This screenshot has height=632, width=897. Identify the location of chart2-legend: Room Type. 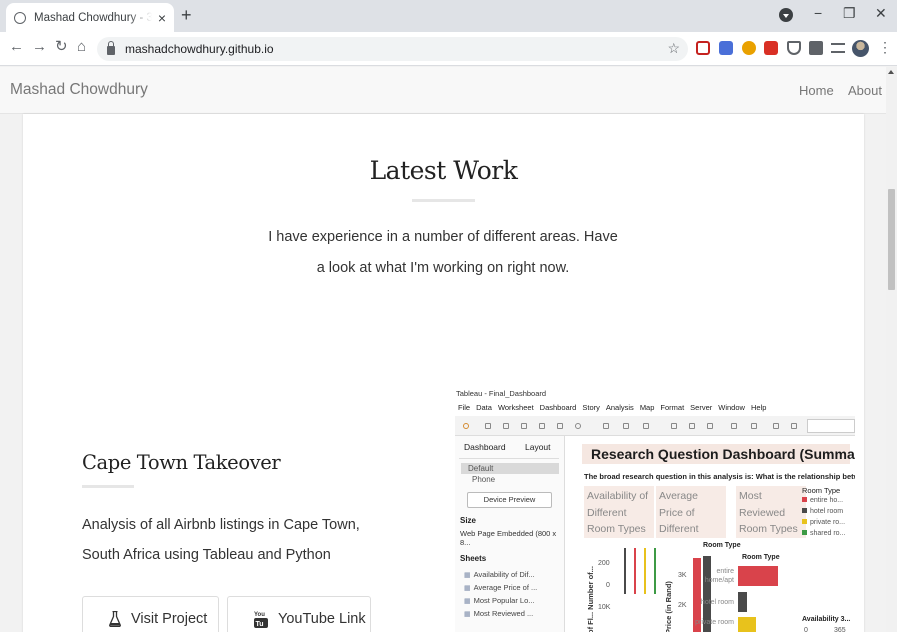
(722, 545).